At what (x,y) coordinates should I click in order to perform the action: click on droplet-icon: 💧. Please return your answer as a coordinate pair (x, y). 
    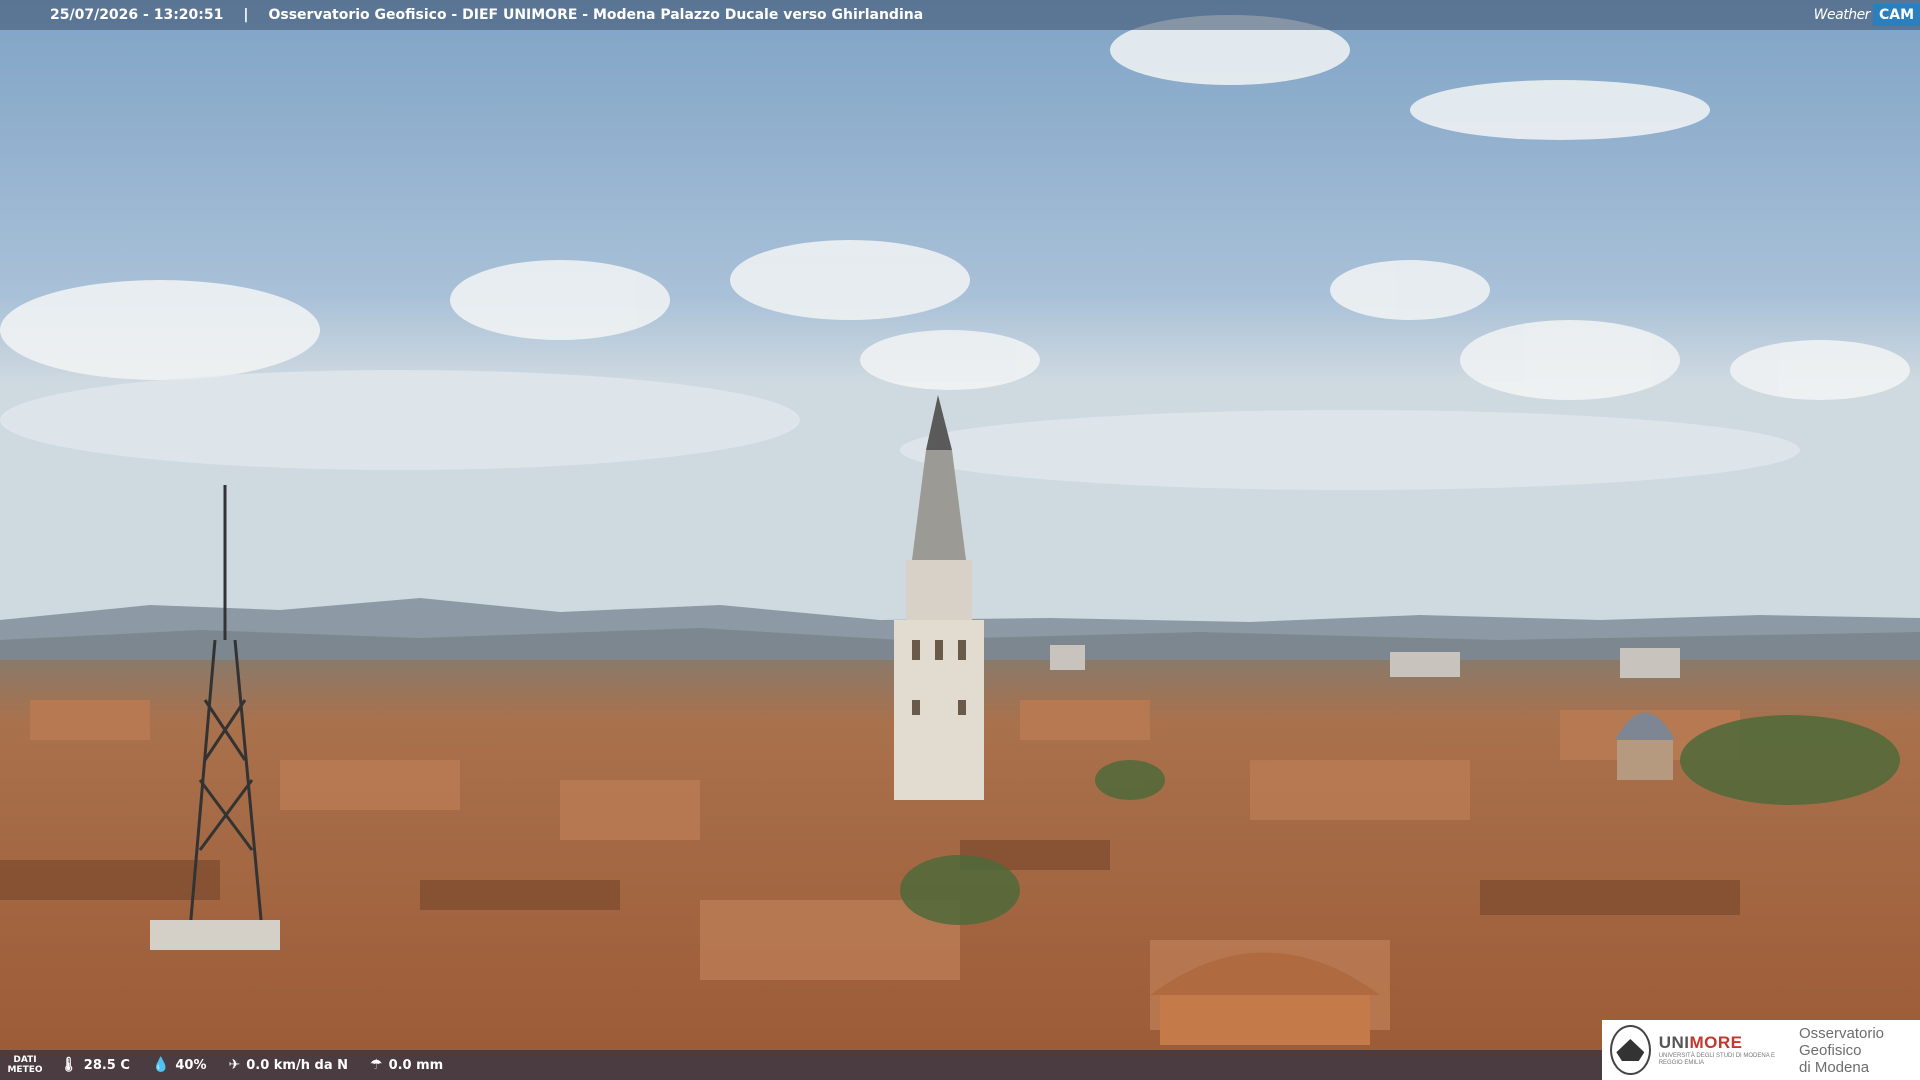
    Looking at the image, I should click on (160, 1065).